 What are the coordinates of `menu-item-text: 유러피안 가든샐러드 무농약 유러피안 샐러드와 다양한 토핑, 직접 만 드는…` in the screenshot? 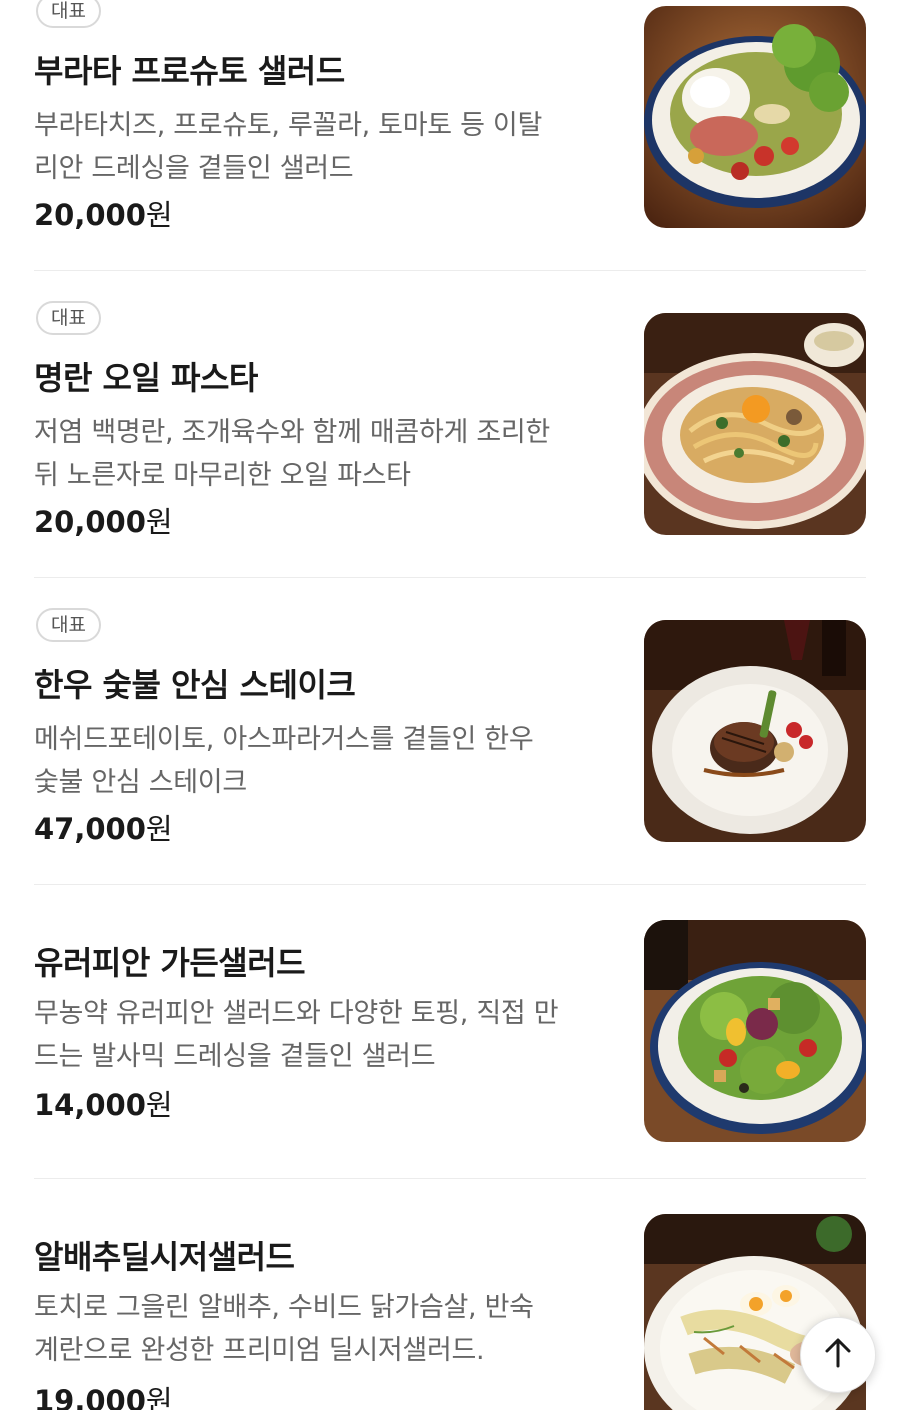 It's located at (329, 1032).